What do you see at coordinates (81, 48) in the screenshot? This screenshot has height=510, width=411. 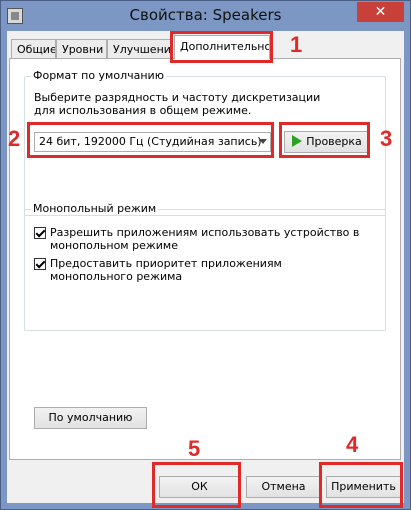 I see `tab-levels: Уровни` at bounding box center [81, 48].